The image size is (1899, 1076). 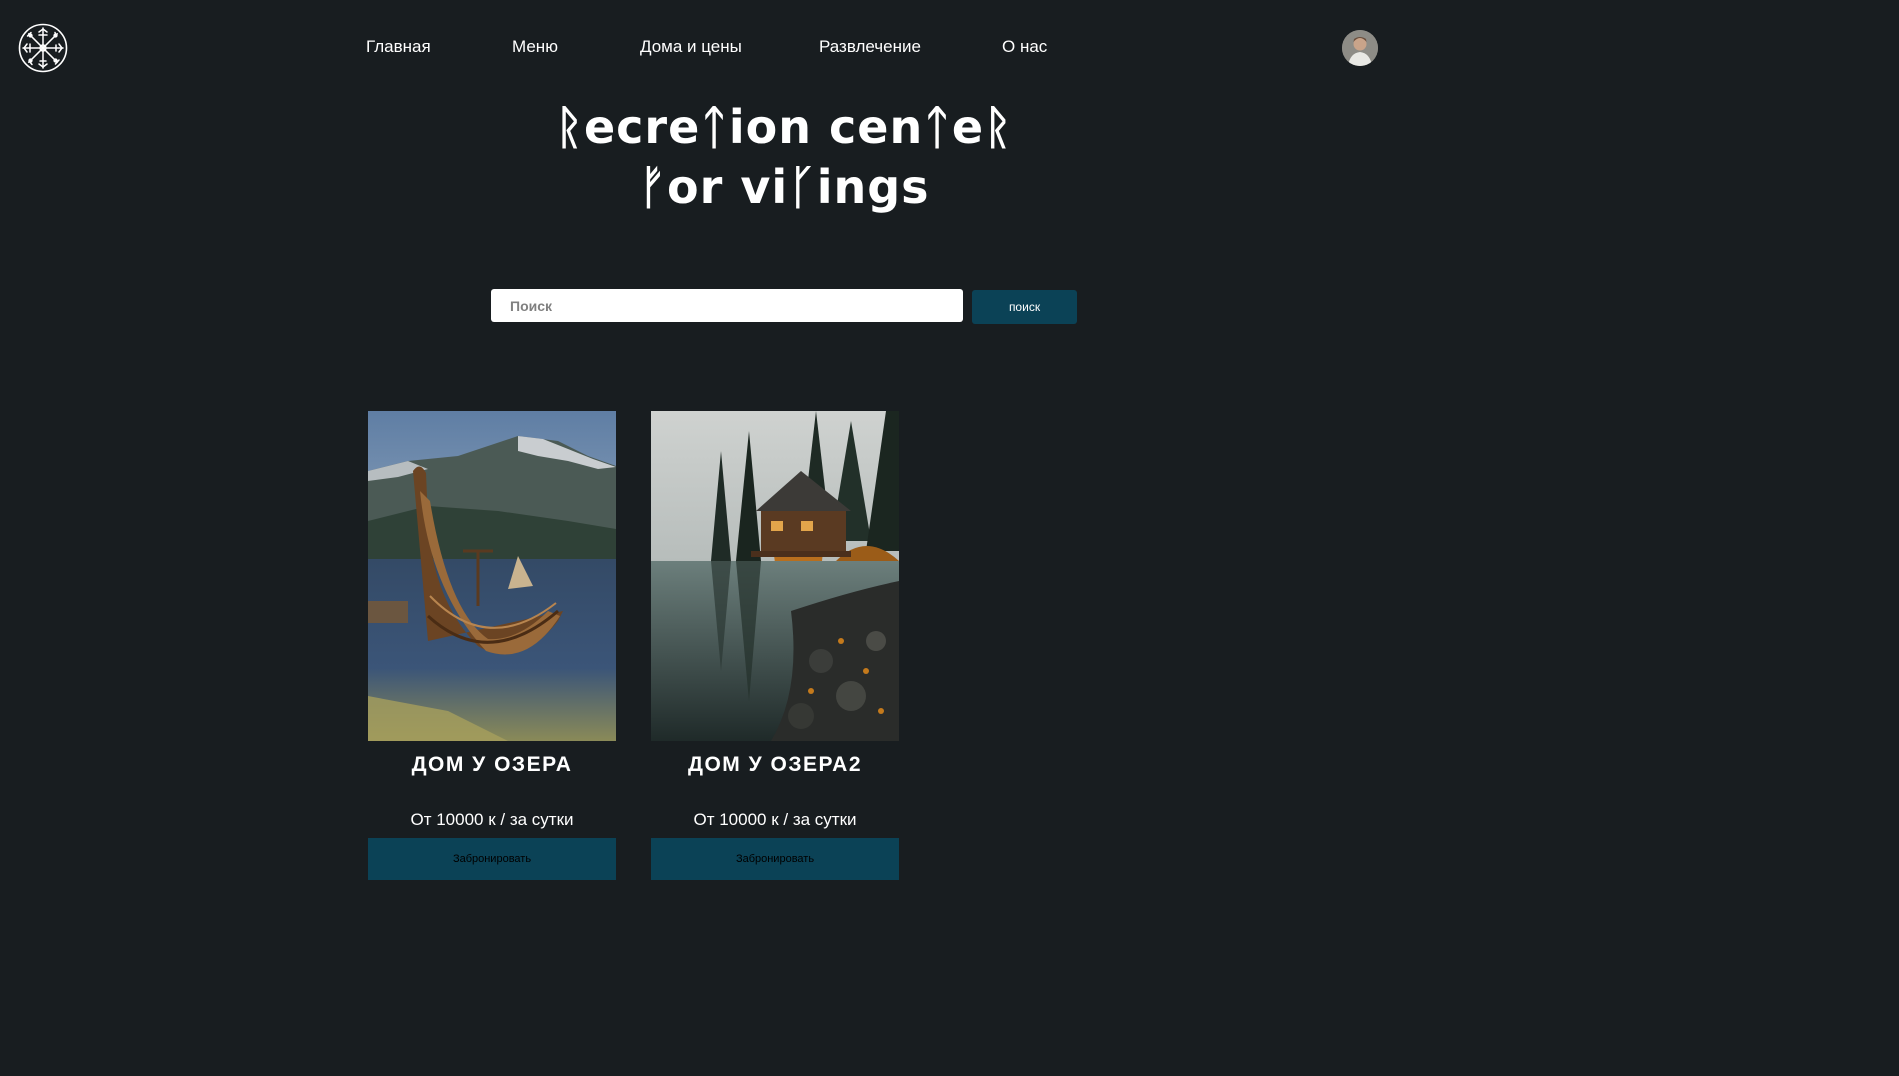 I want to click on viking-longship-image, so click(x=492, y=576).